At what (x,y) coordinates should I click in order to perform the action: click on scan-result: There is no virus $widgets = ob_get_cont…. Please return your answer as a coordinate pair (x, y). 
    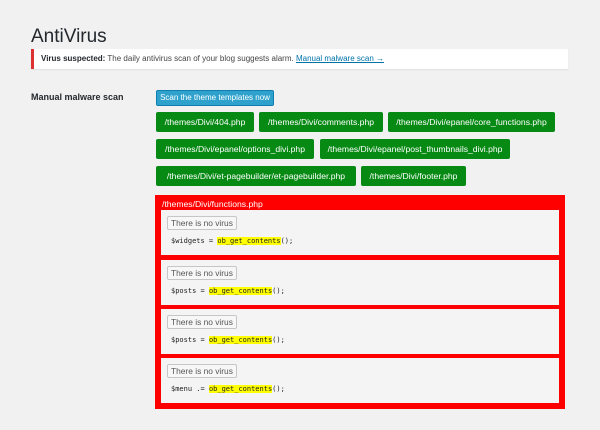
    Looking at the image, I should click on (360, 232).